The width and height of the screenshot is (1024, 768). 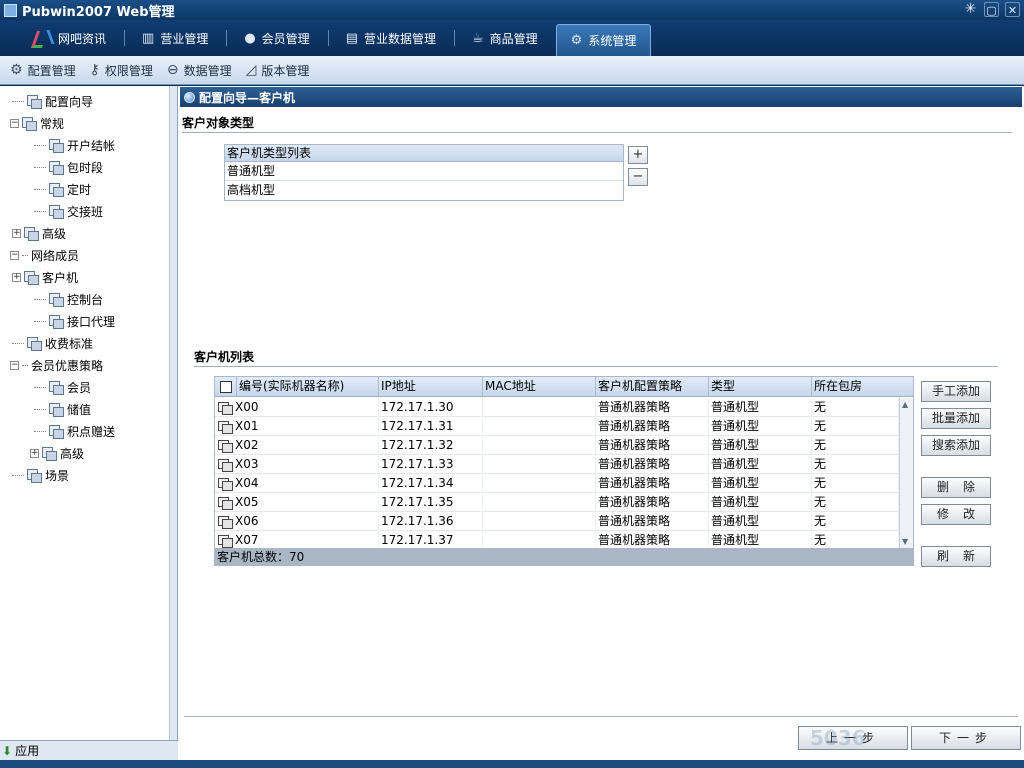 What do you see at coordinates (760, 426) in the screenshot?
I see `table-cell: 普通机型` at bounding box center [760, 426].